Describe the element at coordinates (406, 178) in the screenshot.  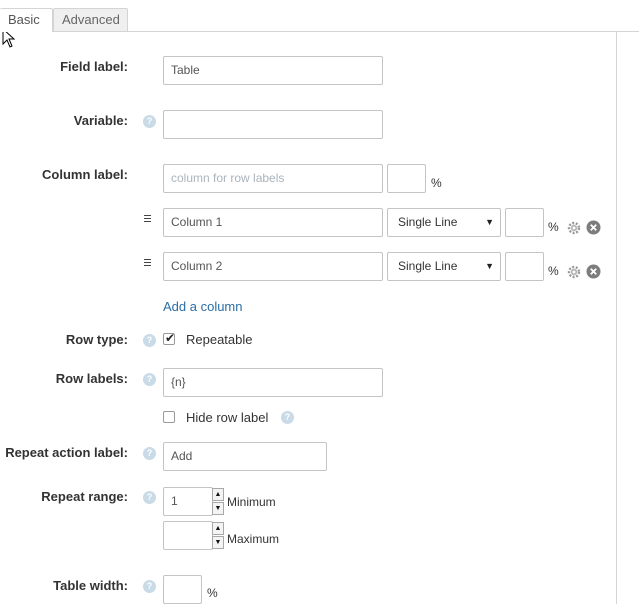
I see `column-label-width-input` at that location.